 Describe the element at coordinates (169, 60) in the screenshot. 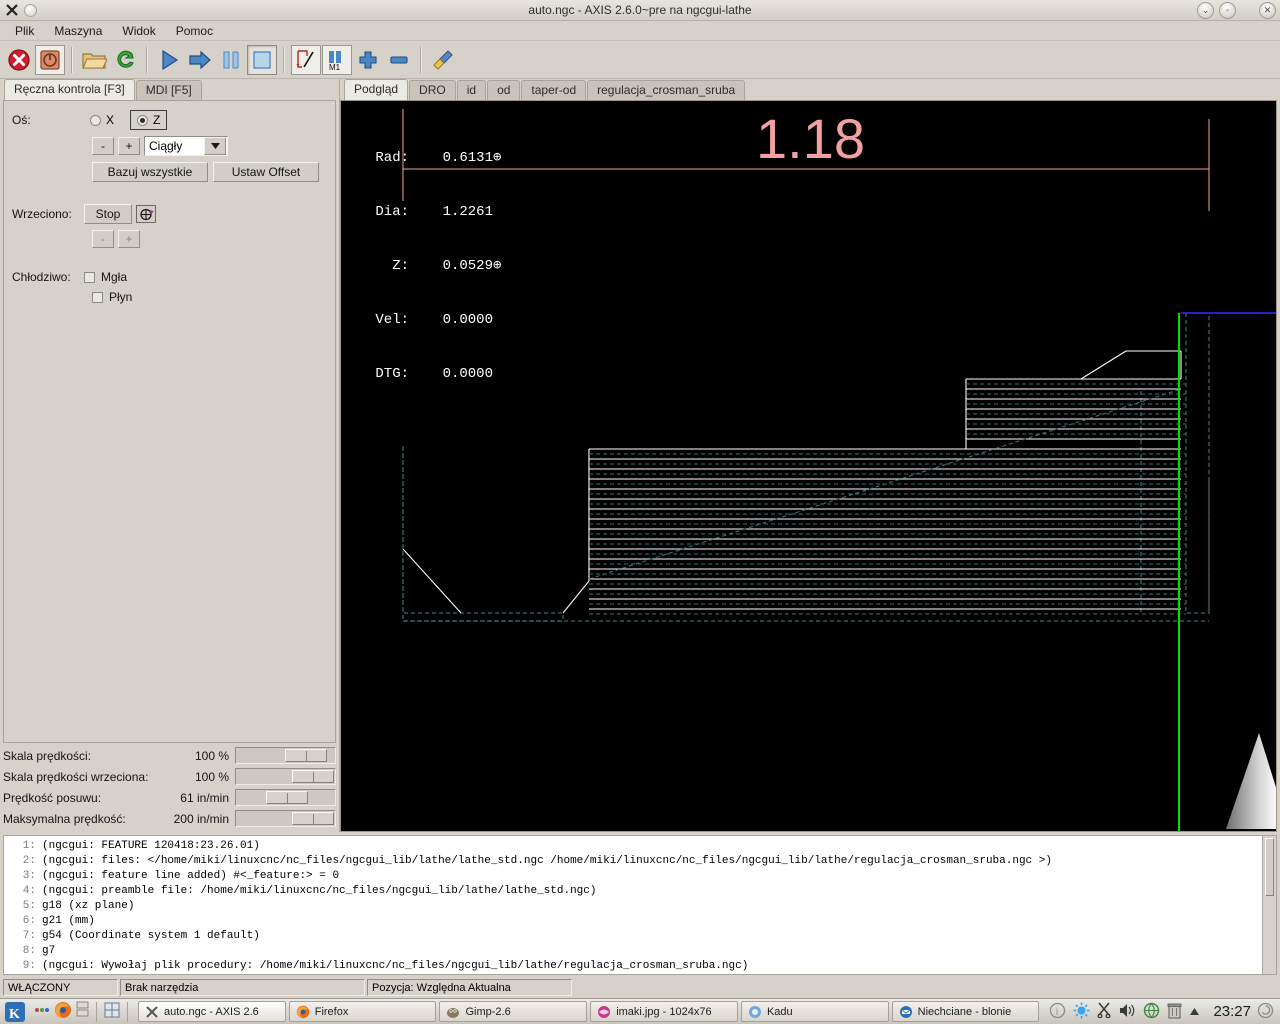

I see `run-program-button` at that location.